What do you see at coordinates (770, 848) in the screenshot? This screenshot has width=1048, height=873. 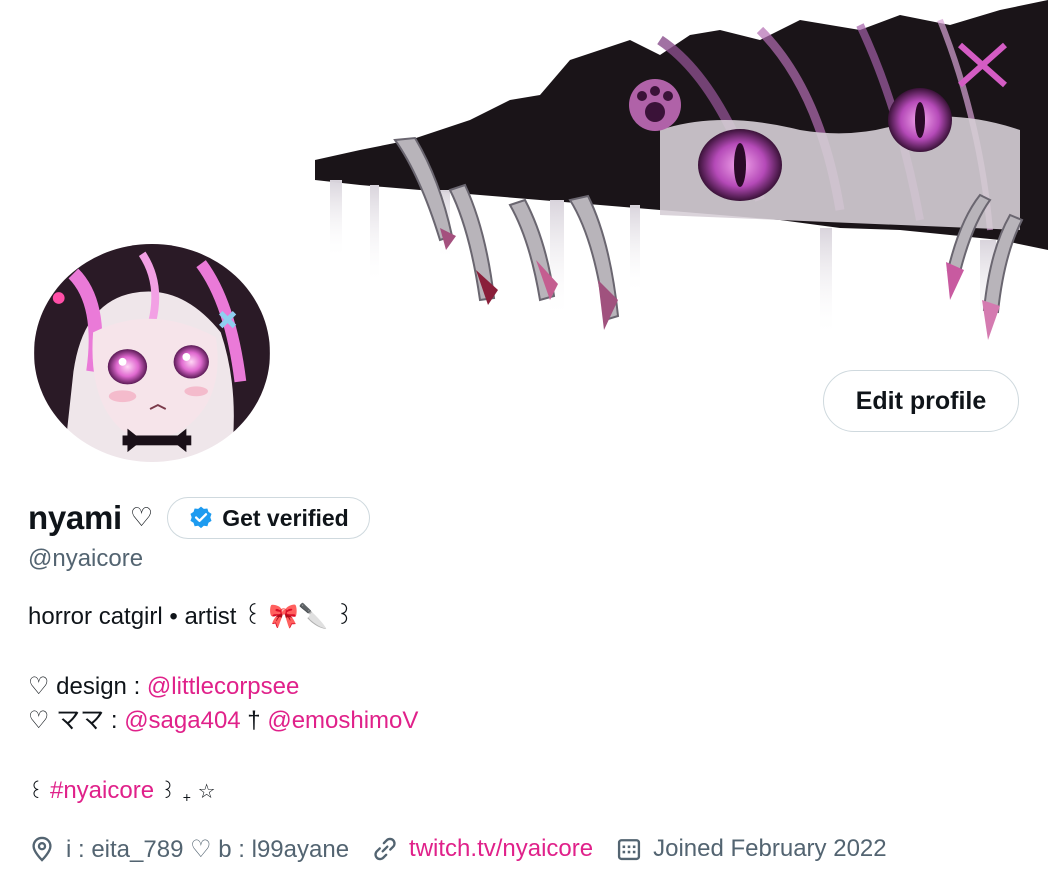 I see `joined-text: Joined February 2022` at bounding box center [770, 848].